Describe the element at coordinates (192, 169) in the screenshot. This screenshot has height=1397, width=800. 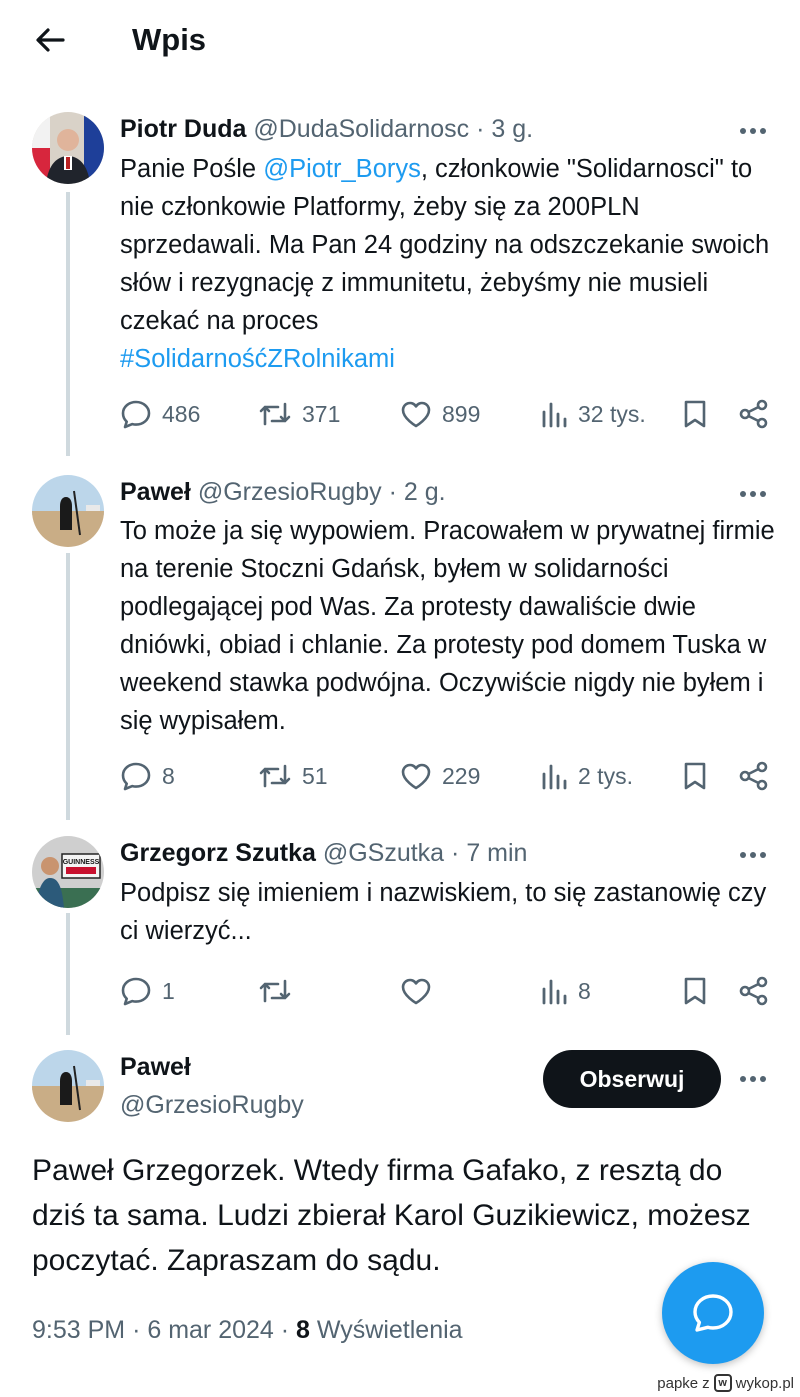
I see `tweet-text-part: Panie Pośle` at that location.